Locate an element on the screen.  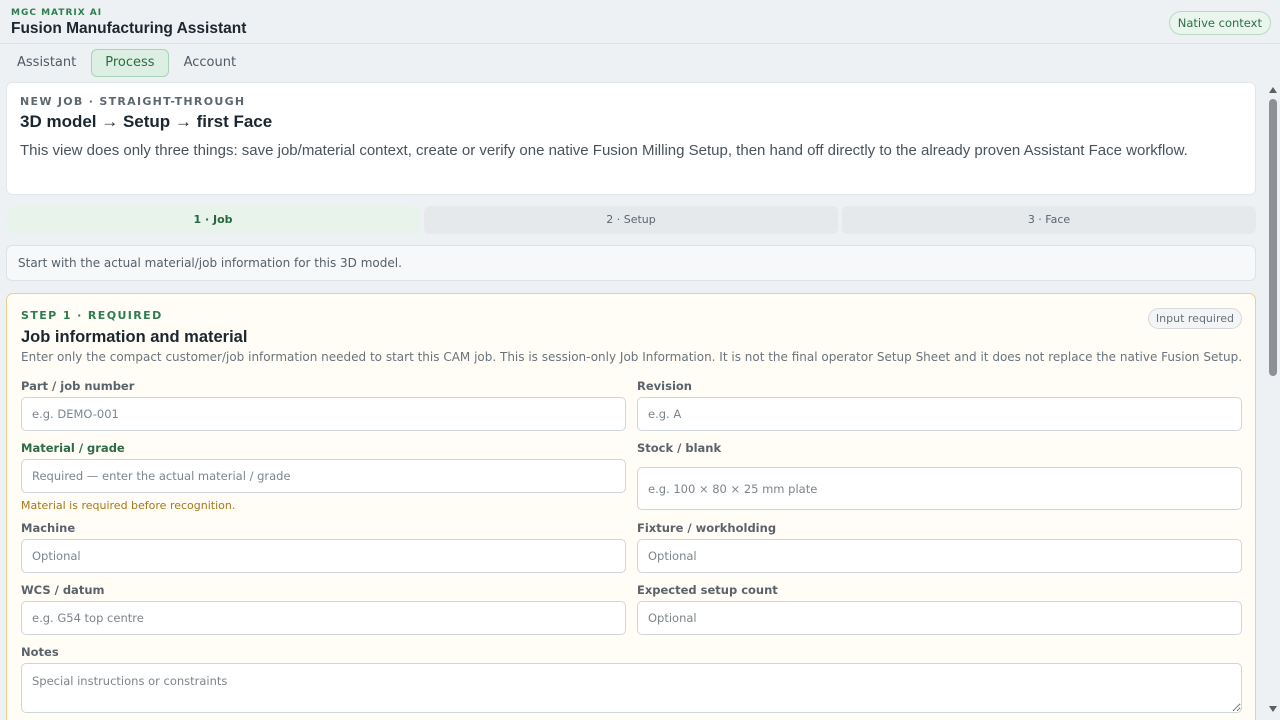
form-title: Job information and material is located at coordinates (134, 337).